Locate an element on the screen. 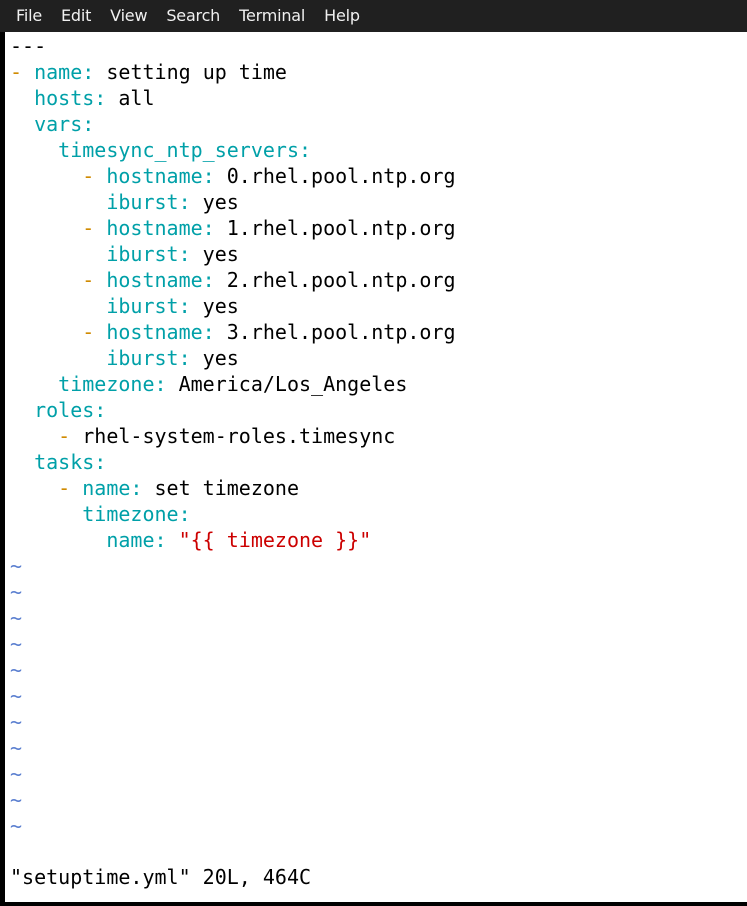  code-line: - rhel-system-roles.timesync is located at coordinates (233, 436).